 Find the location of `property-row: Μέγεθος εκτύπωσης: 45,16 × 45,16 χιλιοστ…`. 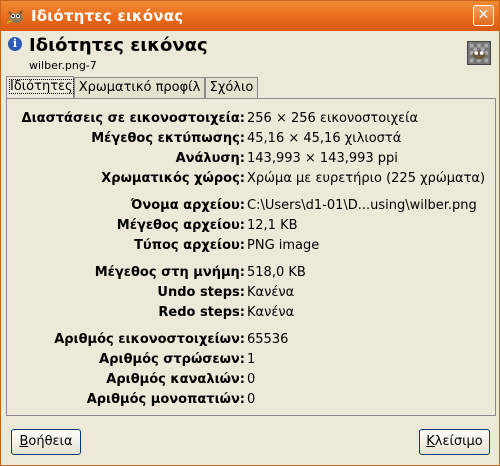

property-row: Μέγεθος εκτύπωσης: 45,16 × 45,16 χιλιοστ… is located at coordinates (252, 141).